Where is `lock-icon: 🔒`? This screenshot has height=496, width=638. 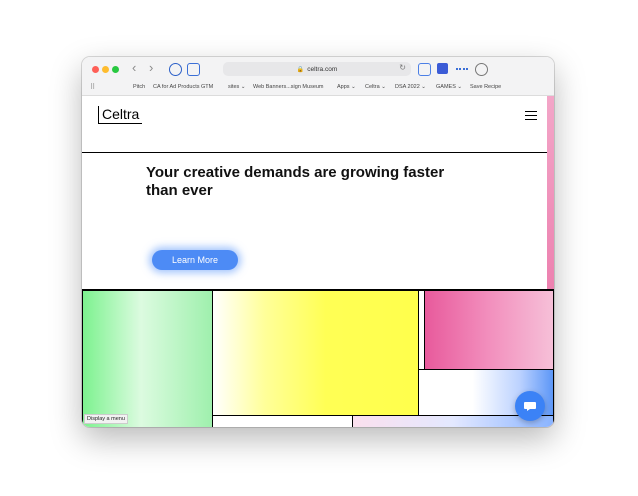 lock-icon: 🔒 is located at coordinates (300, 69).